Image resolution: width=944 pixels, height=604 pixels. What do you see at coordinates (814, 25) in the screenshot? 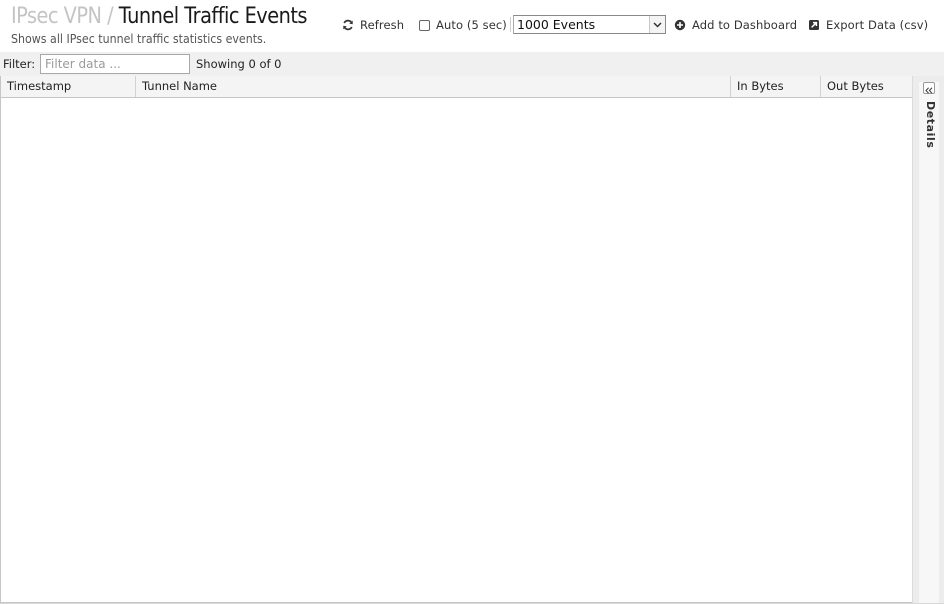
I see `export-icon` at bounding box center [814, 25].